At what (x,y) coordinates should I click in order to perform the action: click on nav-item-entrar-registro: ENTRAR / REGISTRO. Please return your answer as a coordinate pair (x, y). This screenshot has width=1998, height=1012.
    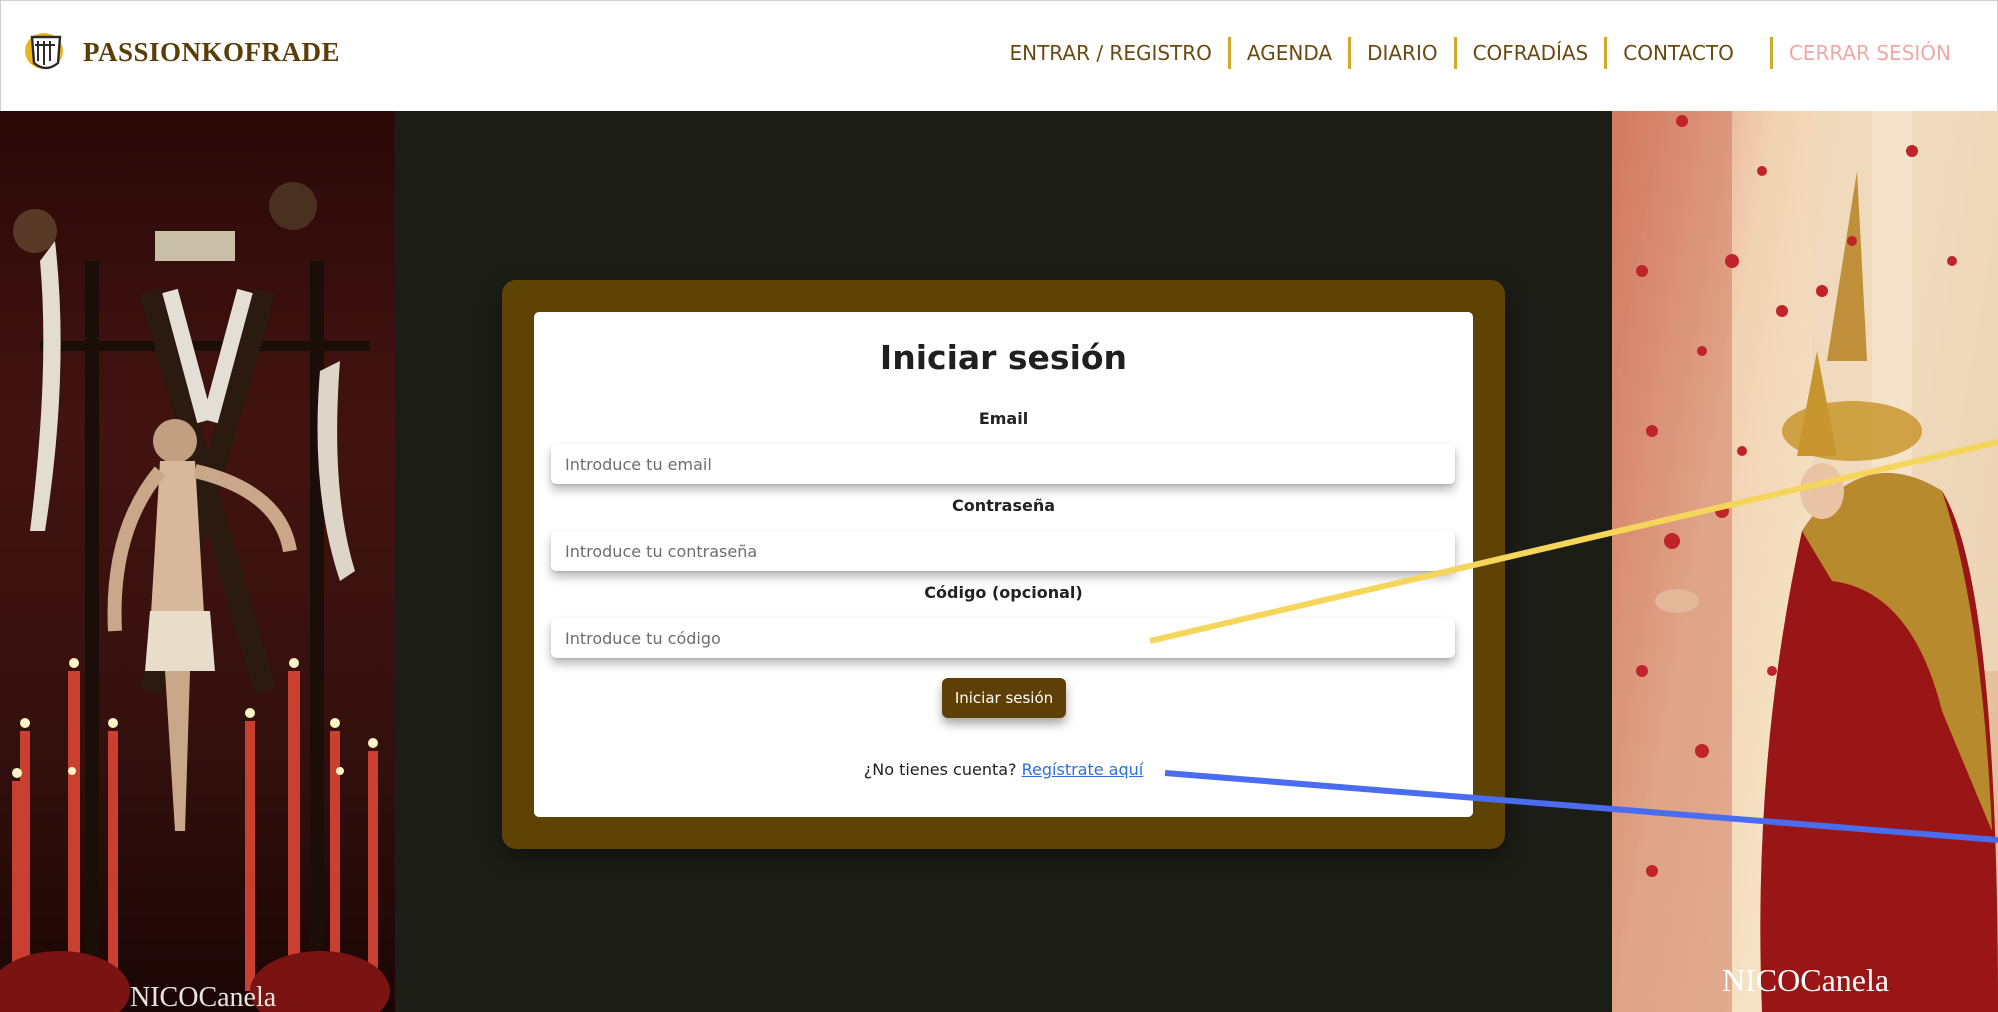
    Looking at the image, I should click on (1110, 53).